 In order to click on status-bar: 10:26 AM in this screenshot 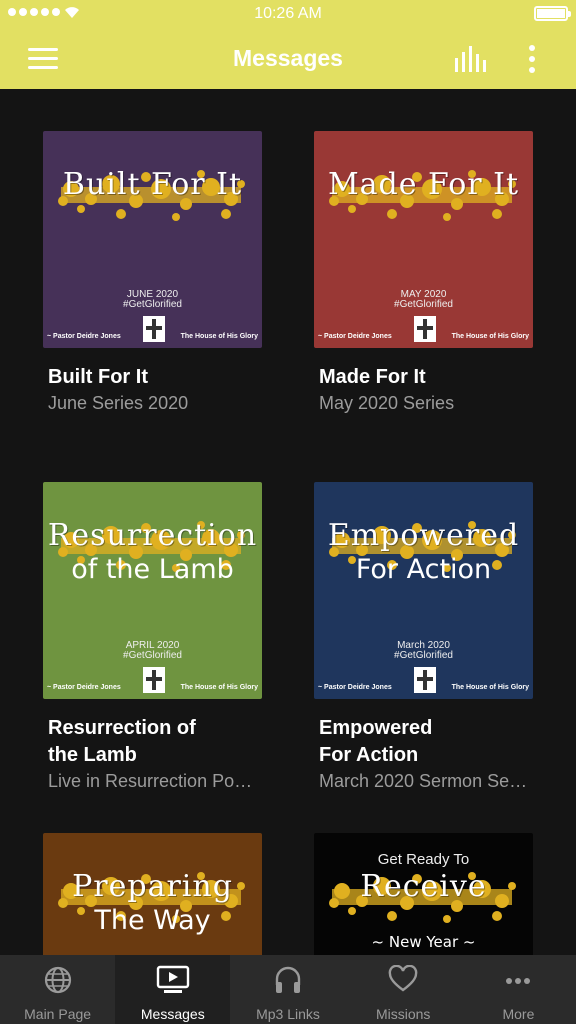, I will do `click(288, 14)`.